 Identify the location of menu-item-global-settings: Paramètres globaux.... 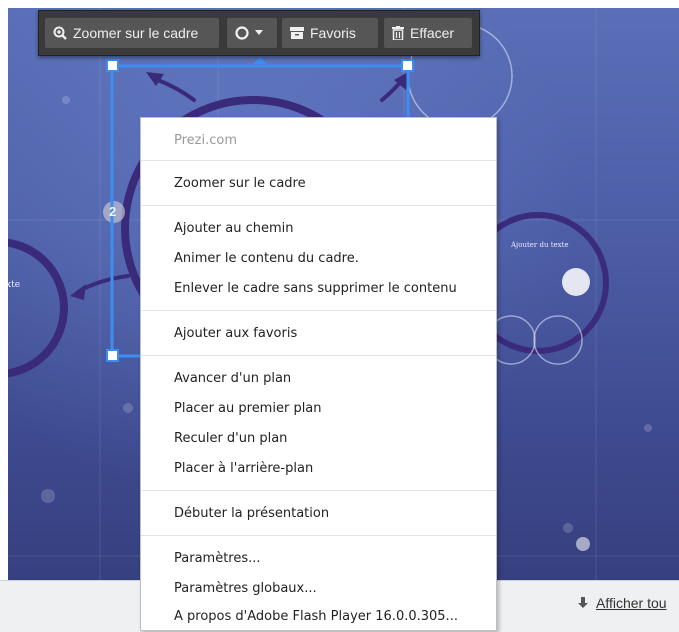
(245, 588).